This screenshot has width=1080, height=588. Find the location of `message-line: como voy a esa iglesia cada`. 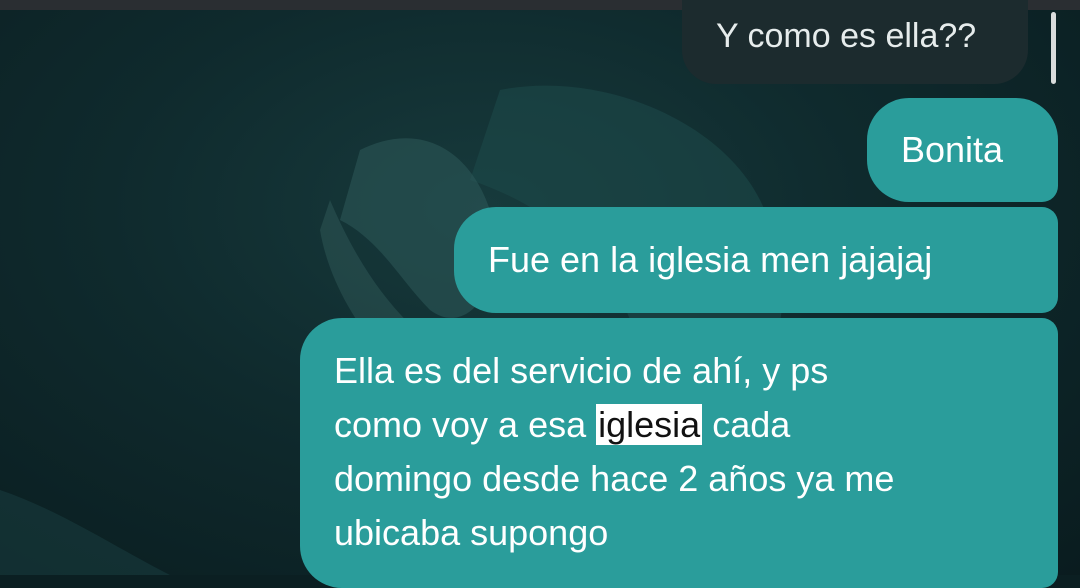

message-line: como voy a esa iglesia cada is located at coordinates (684, 425).